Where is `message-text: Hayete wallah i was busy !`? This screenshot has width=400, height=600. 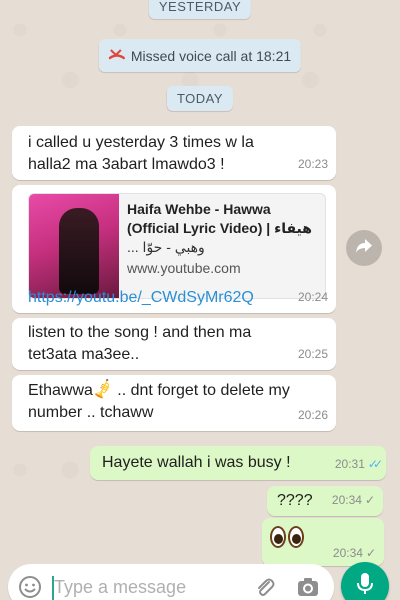
message-text: Hayete wallah i was busy ! is located at coordinates (196, 462).